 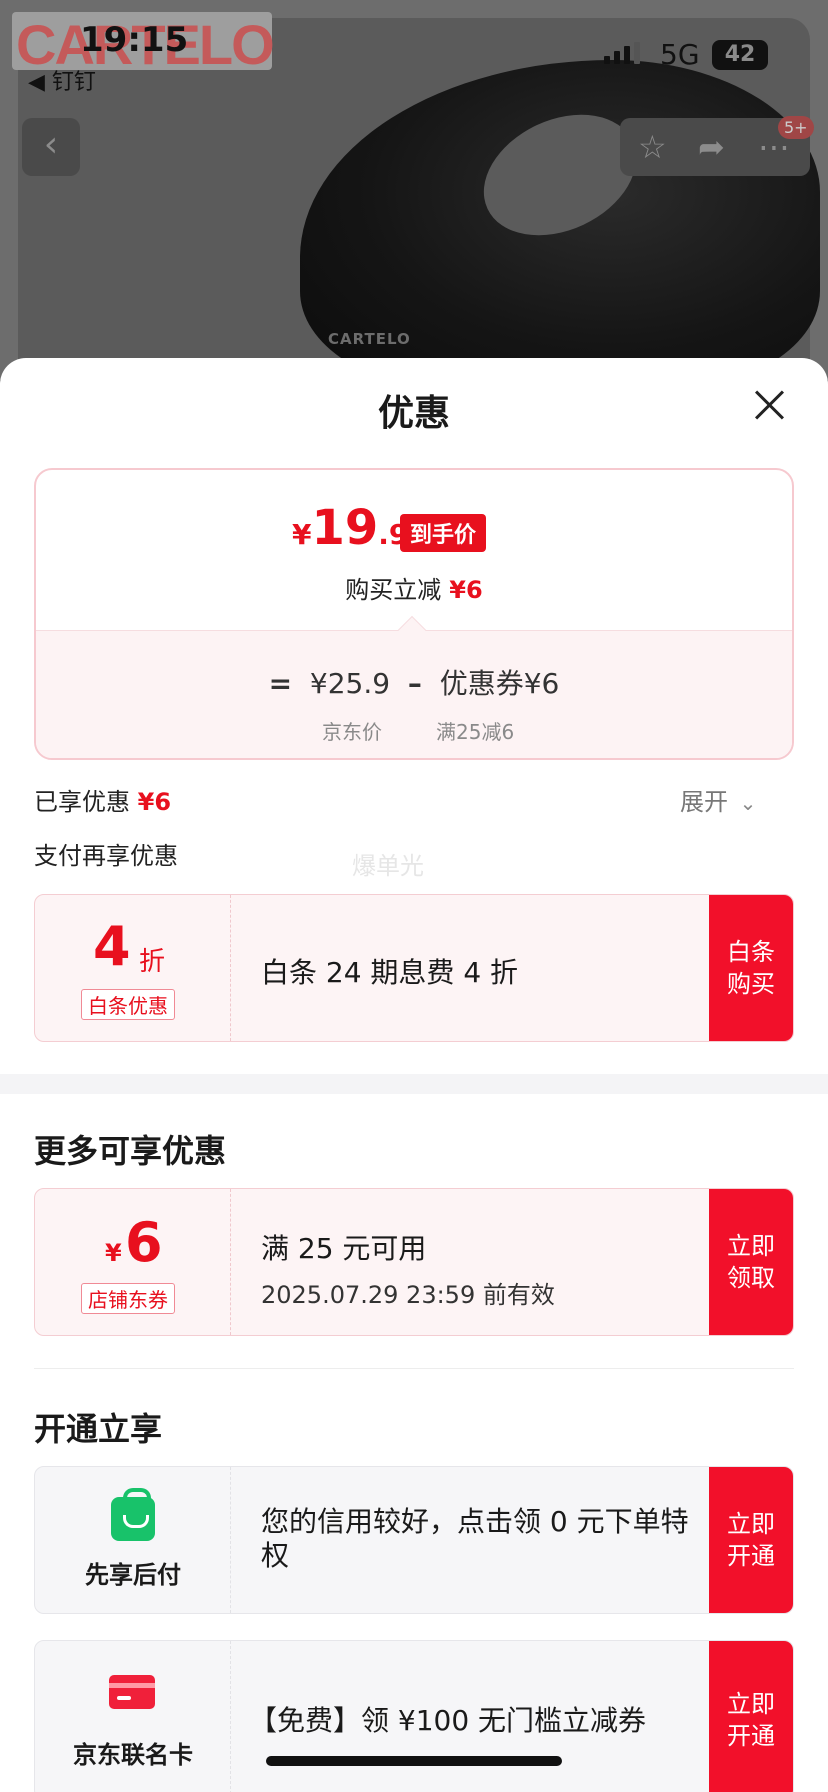 What do you see at coordinates (352, 732) in the screenshot?
I see `jd-price-label: 京东价` at bounding box center [352, 732].